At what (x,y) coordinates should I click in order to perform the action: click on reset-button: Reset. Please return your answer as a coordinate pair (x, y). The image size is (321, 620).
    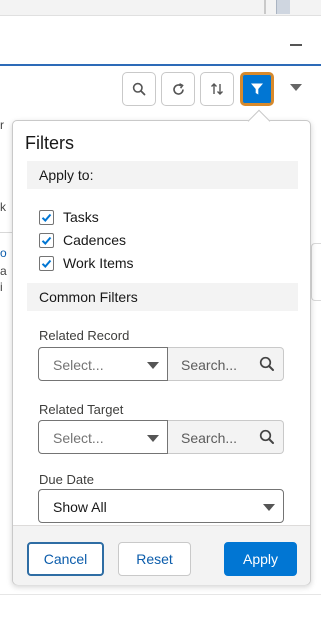
    Looking at the image, I should click on (154, 559).